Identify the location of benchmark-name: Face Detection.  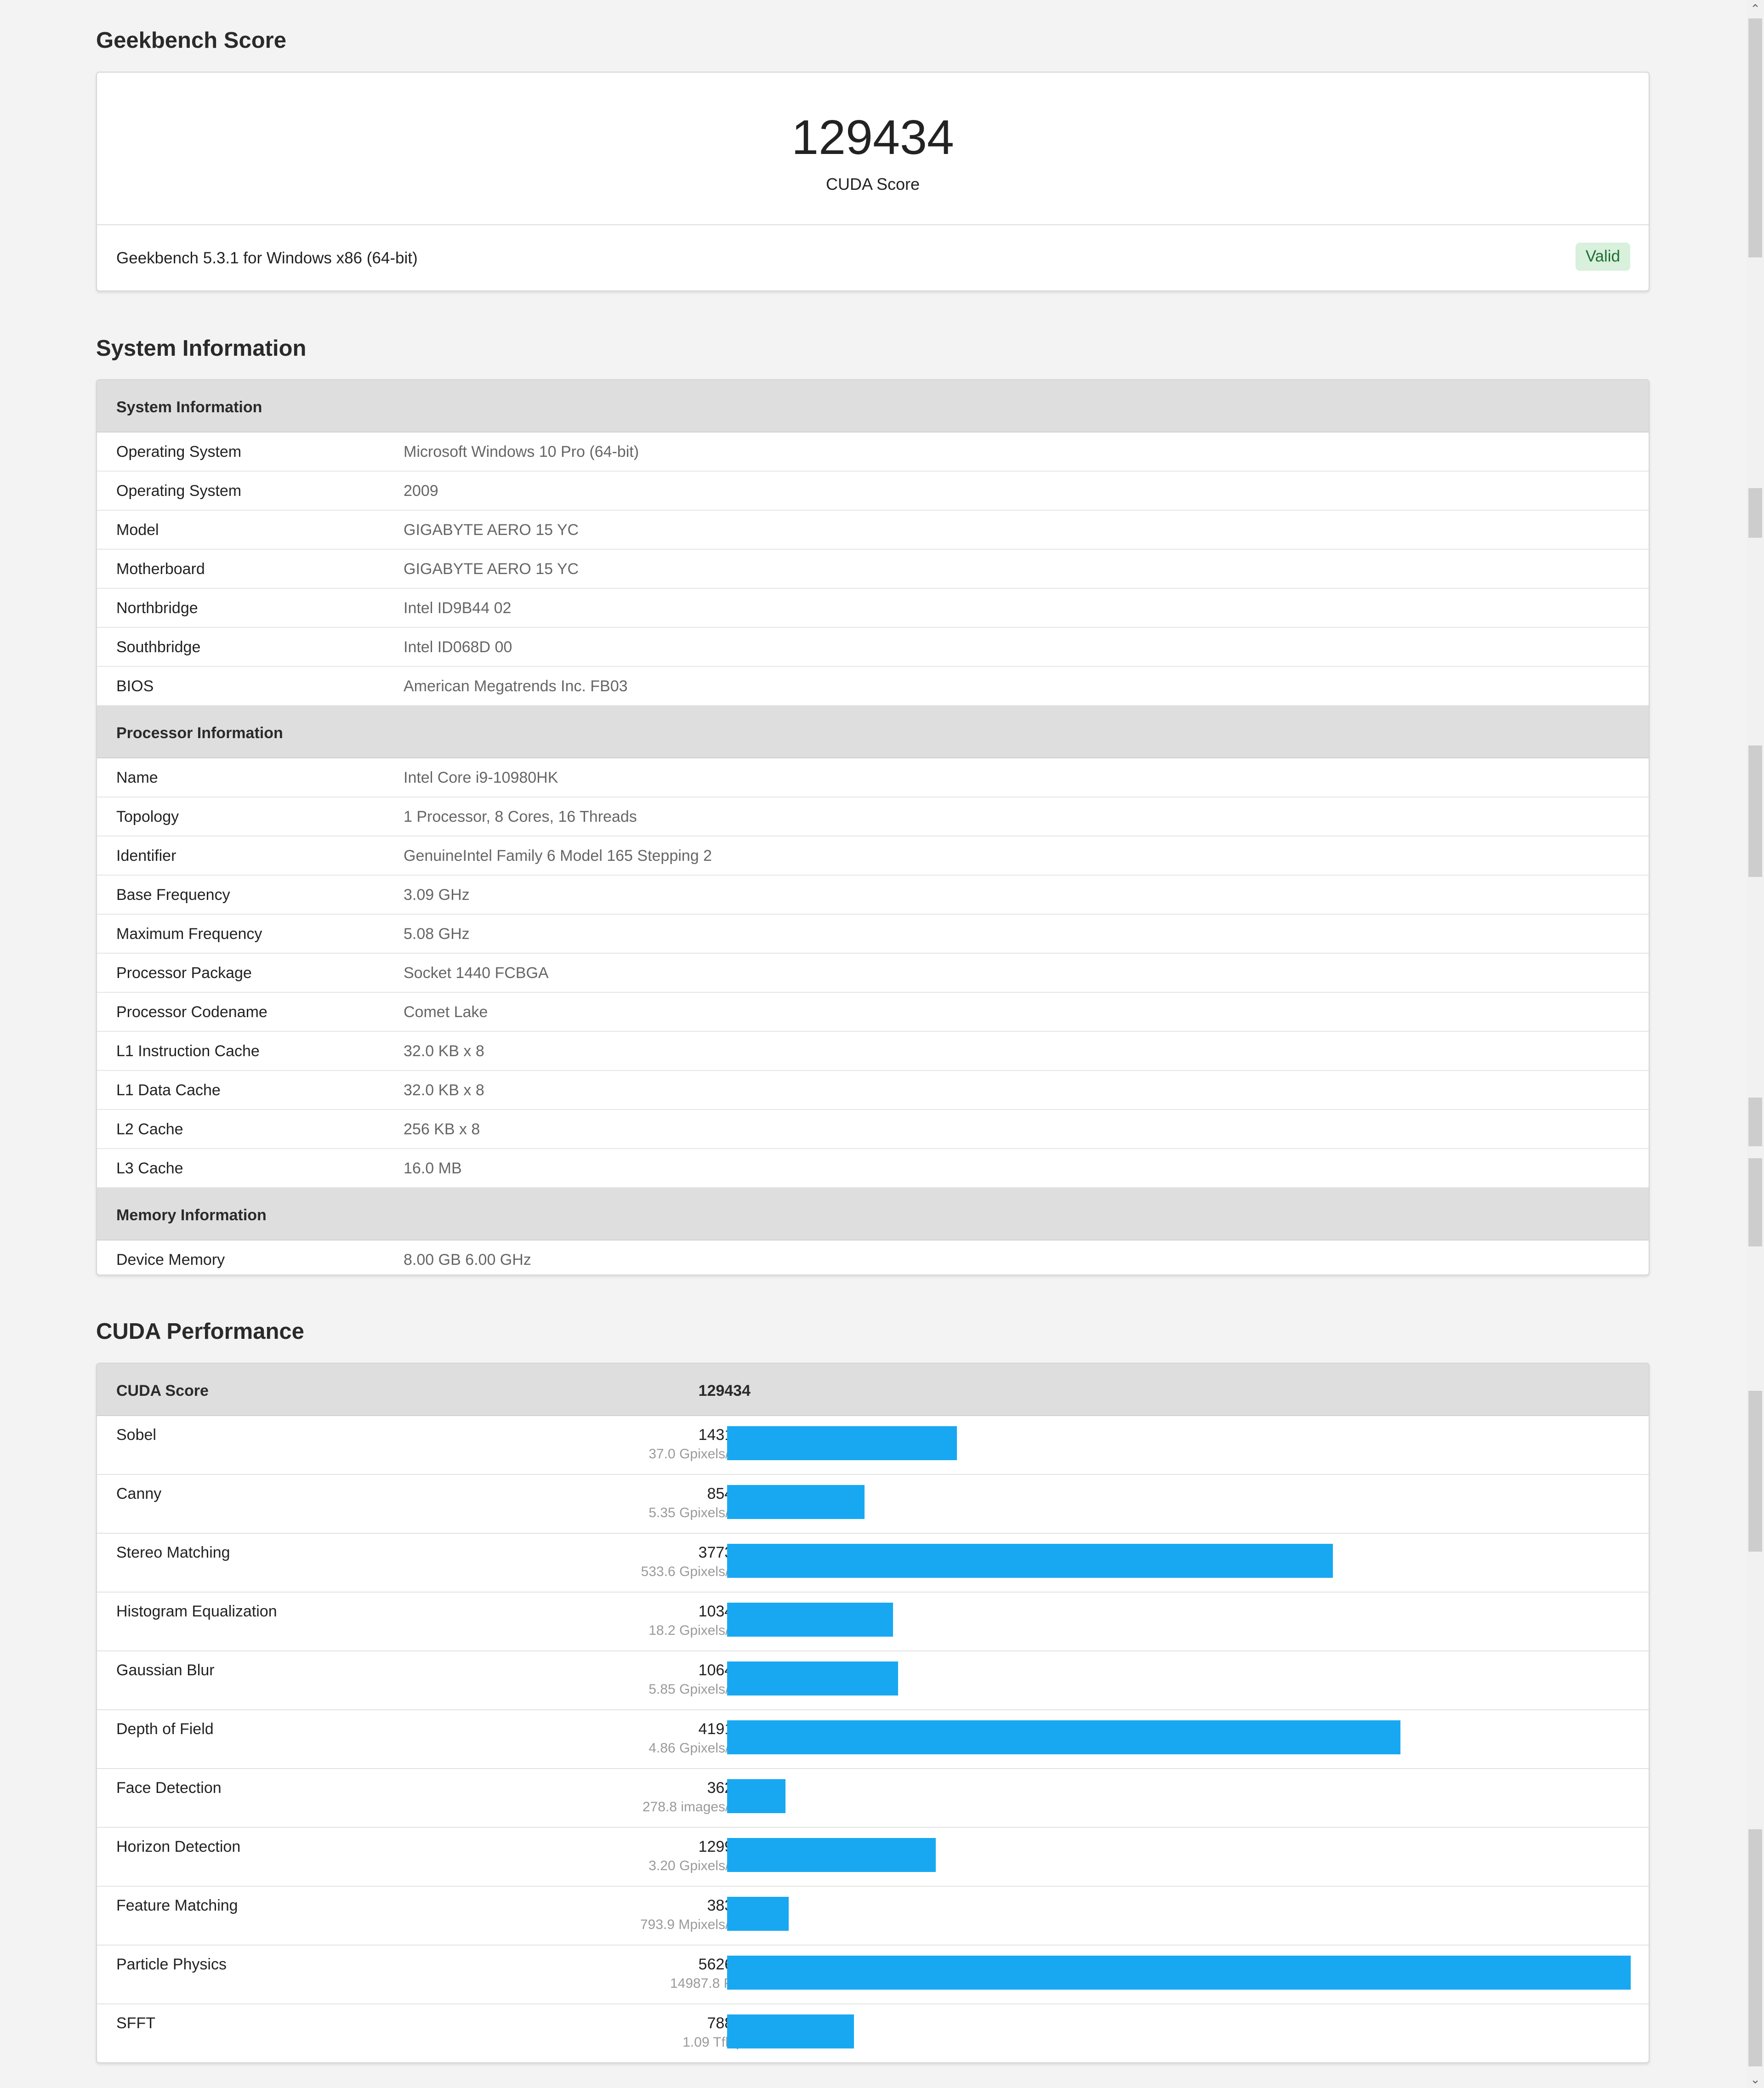
(169, 1788).